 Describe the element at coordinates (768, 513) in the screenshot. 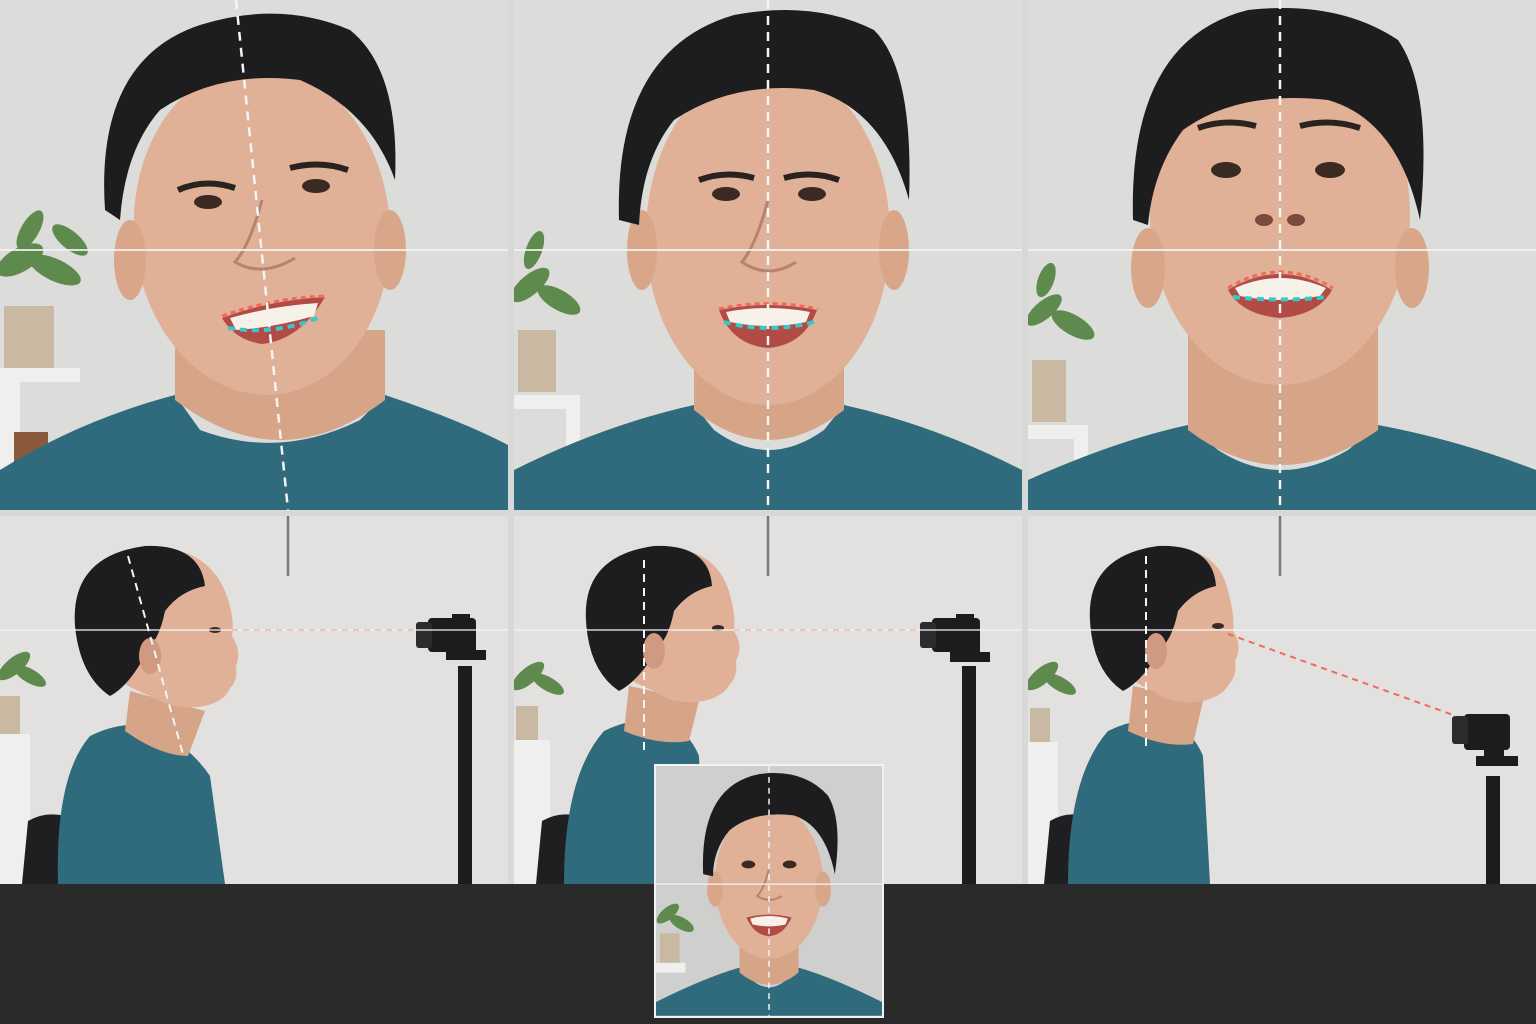

I see `row-divider` at that location.